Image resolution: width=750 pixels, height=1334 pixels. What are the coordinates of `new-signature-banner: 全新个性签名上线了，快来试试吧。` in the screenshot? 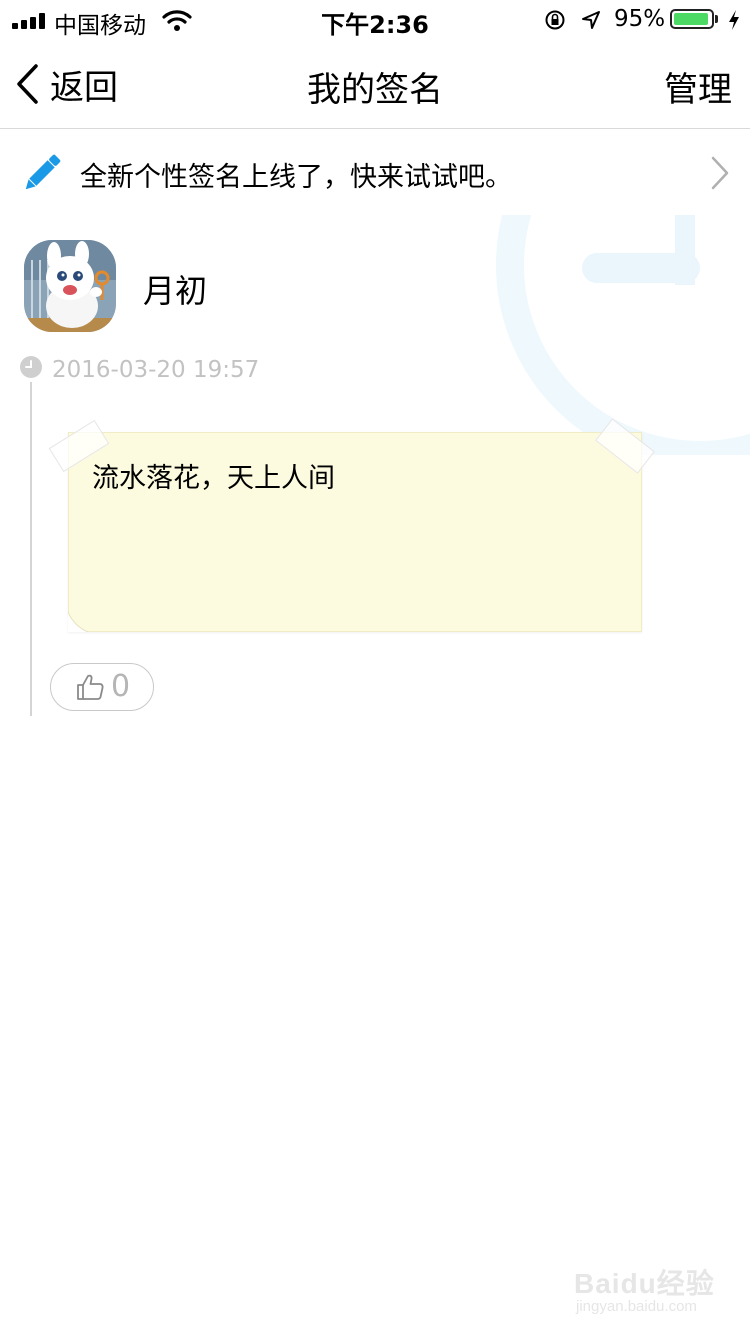 It's located at (375, 172).